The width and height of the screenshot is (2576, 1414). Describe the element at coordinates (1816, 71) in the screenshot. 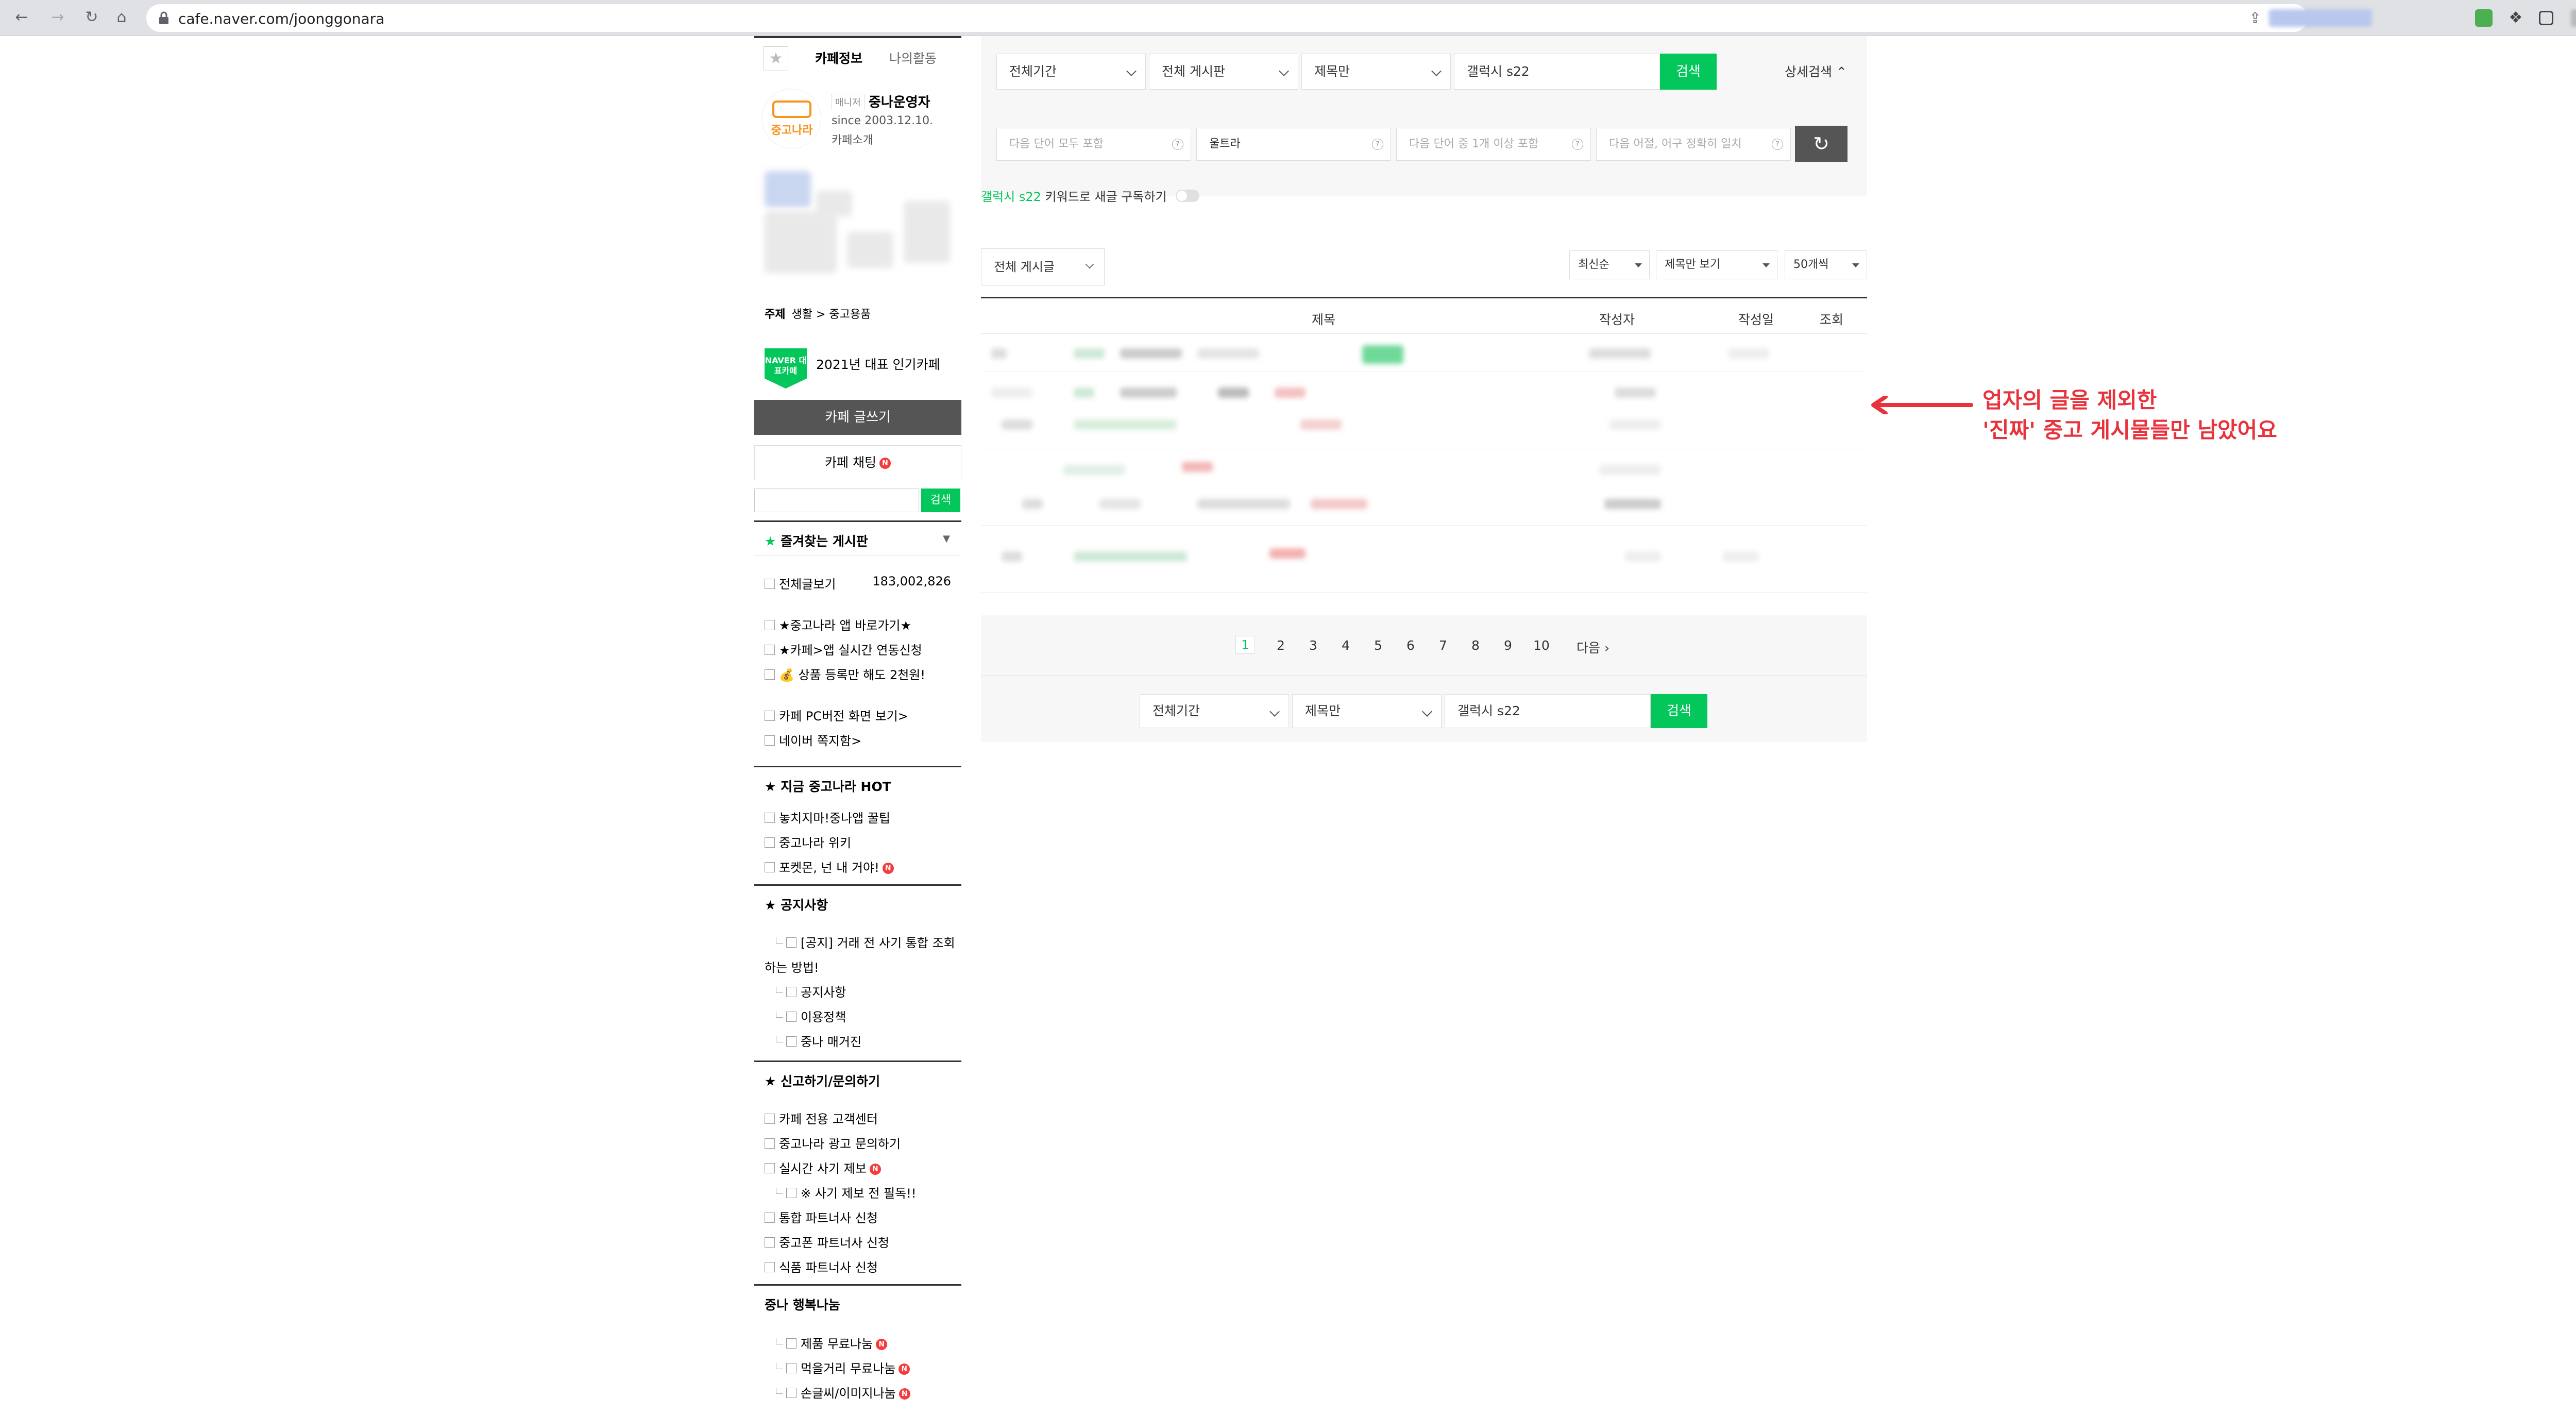

I see `detail-search-toggle: 상세검색 ⌃` at that location.